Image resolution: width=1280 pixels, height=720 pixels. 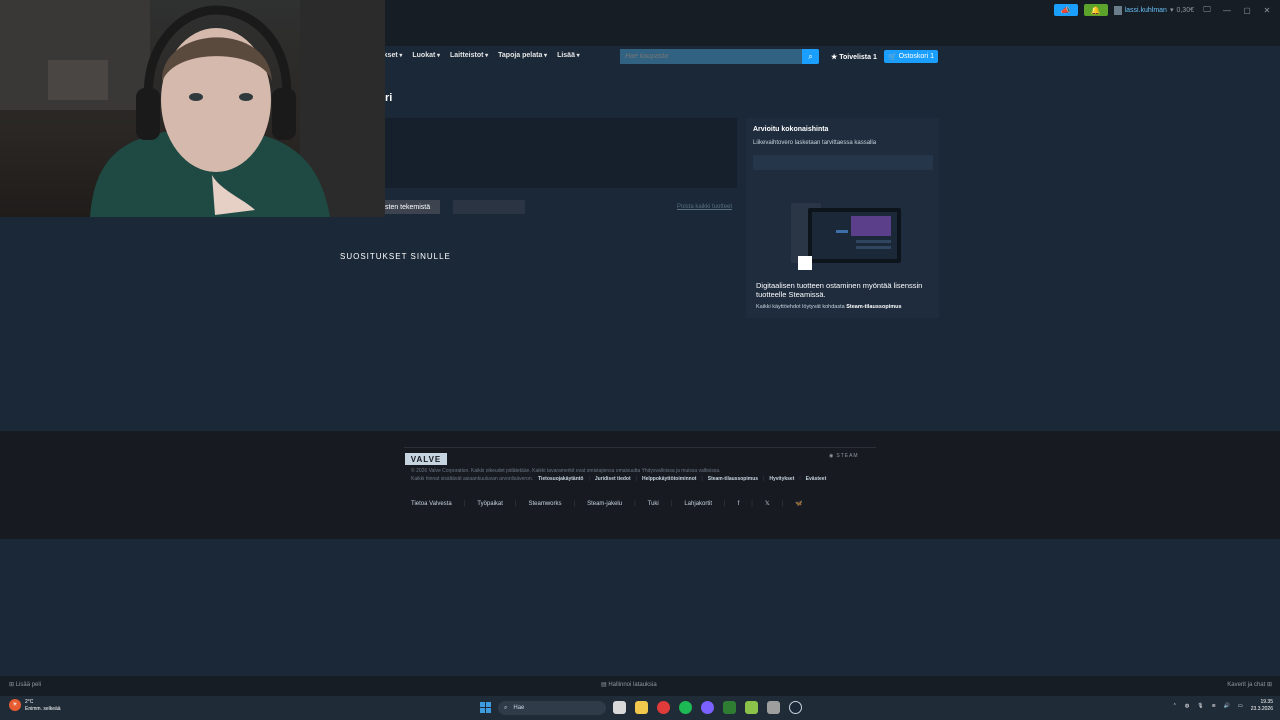 What do you see at coordinates (568, 55) in the screenshot?
I see `nav-more: Lisää` at bounding box center [568, 55].